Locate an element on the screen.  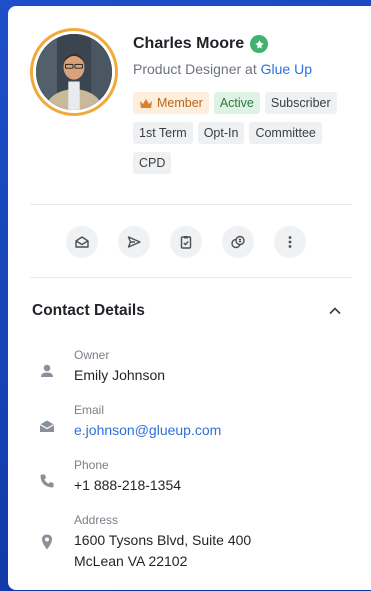
clipboard-check-icon is located at coordinates (186, 242).